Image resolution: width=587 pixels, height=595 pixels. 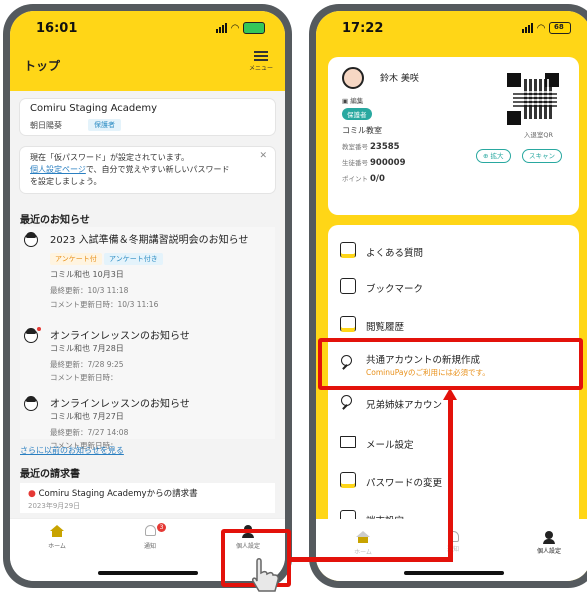 What do you see at coordinates (57, 28) in the screenshot?
I see `status-time: 16:01` at bounding box center [57, 28].